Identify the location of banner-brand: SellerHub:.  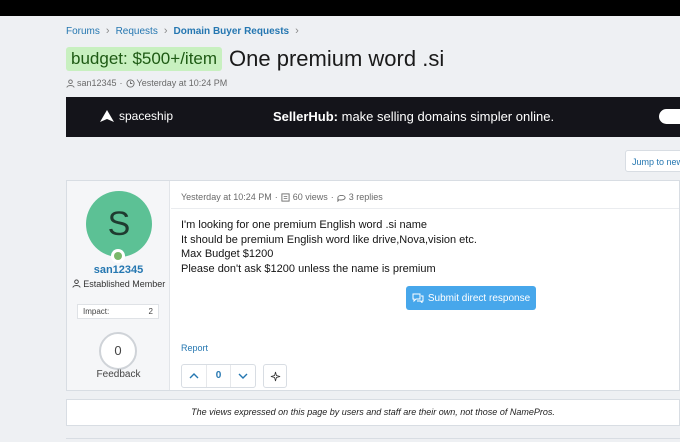
(306, 116).